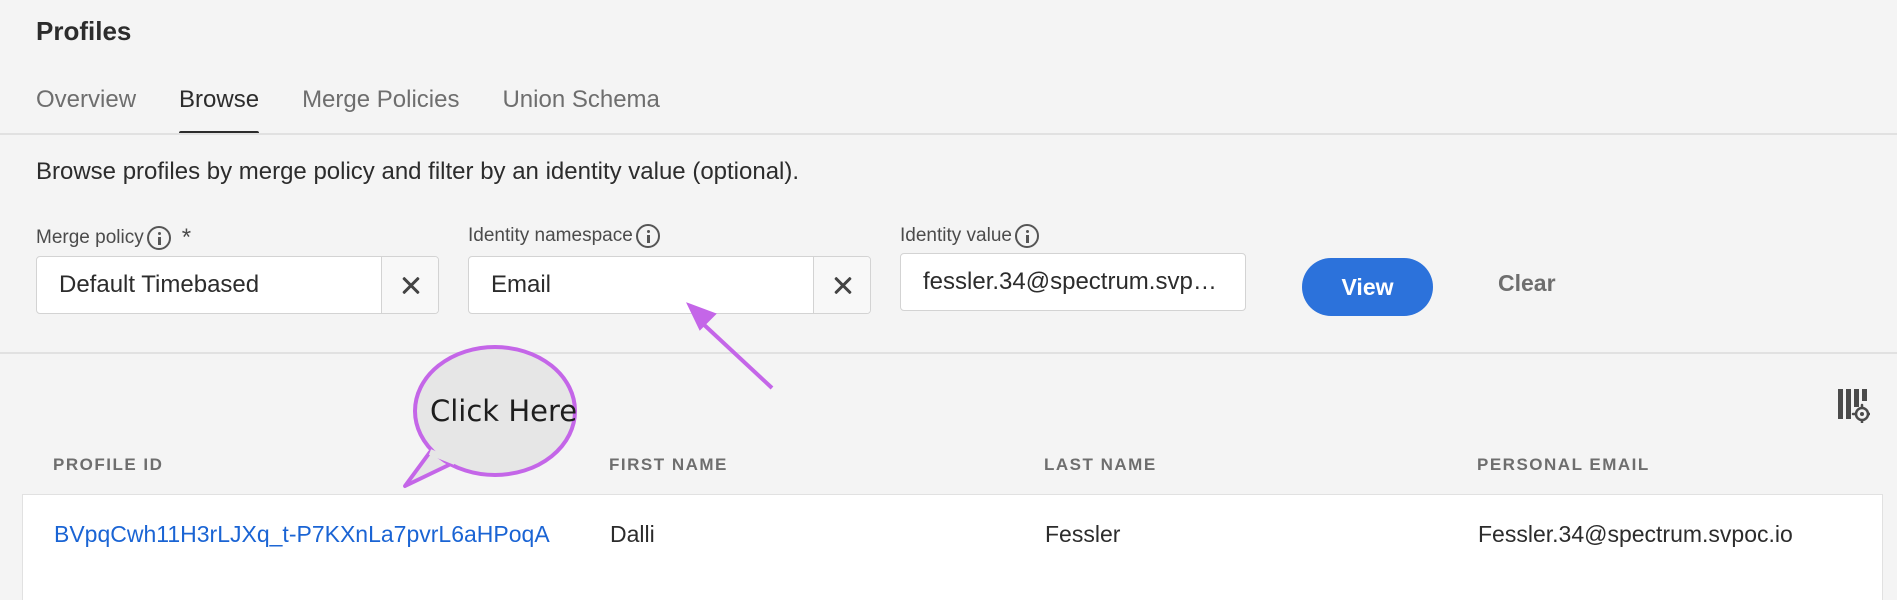 This screenshot has height=600, width=1897. I want to click on first-name-cell: Dalli, so click(632, 534).